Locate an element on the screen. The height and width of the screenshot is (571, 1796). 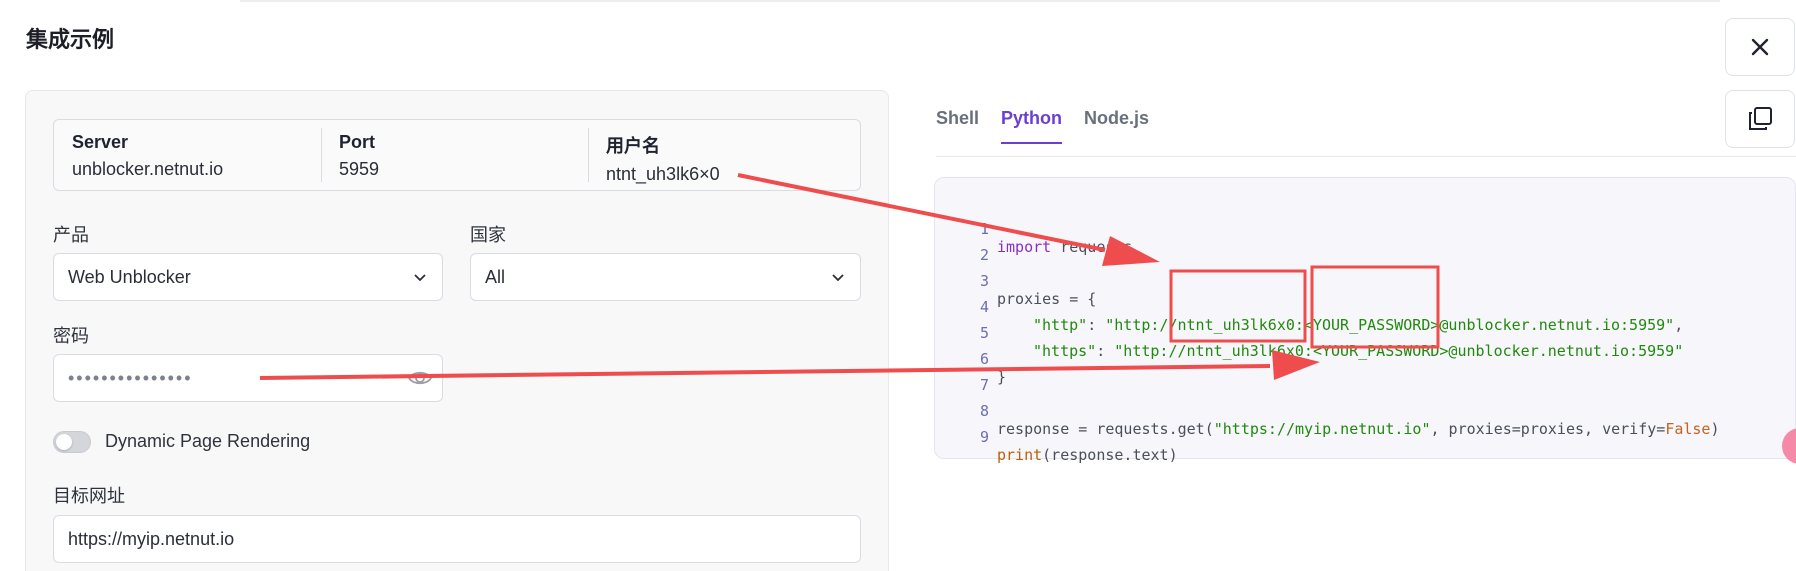
code-string: "https" is located at coordinates (1065, 351).